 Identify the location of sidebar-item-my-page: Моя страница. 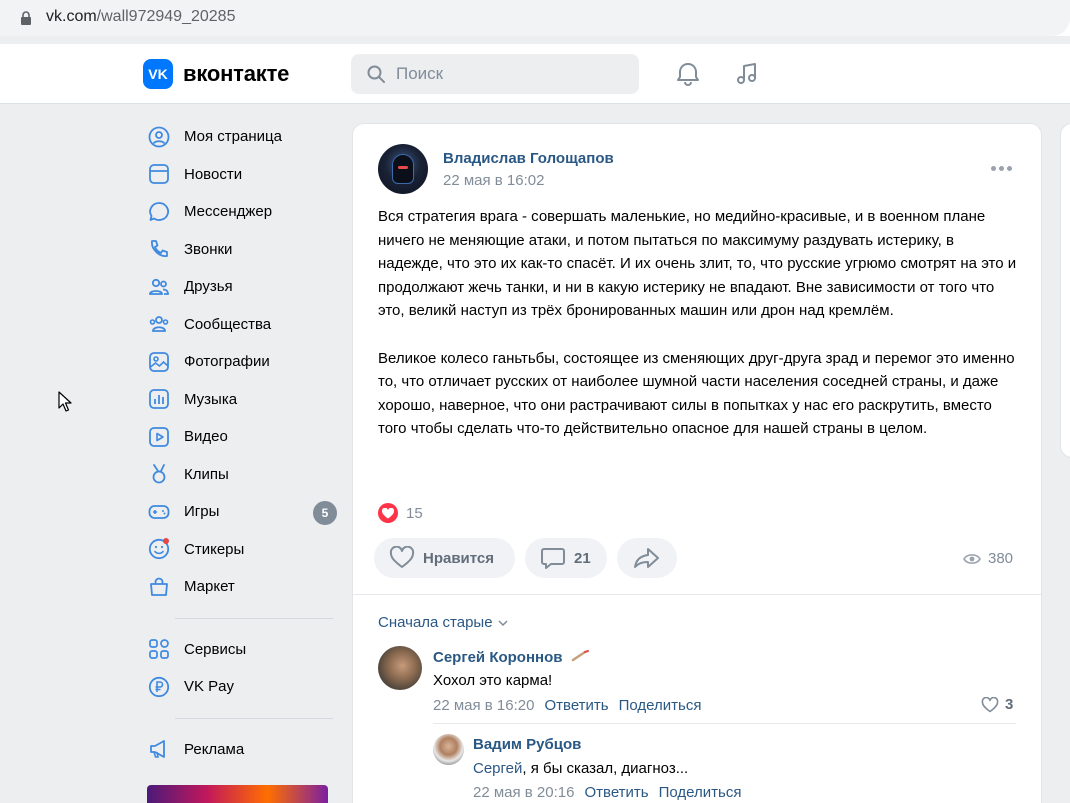
(243, 137).